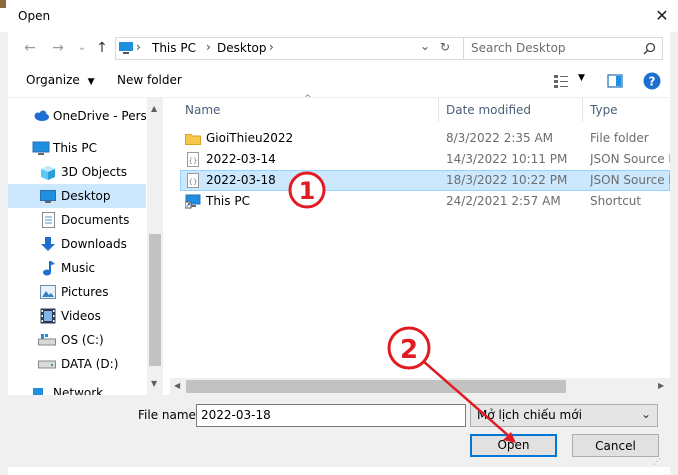 The image size is (678, 475). Describe the element at coordinates (646, 414) in the screenshot. I see `chevron-down-icon: ⌄` at that location.